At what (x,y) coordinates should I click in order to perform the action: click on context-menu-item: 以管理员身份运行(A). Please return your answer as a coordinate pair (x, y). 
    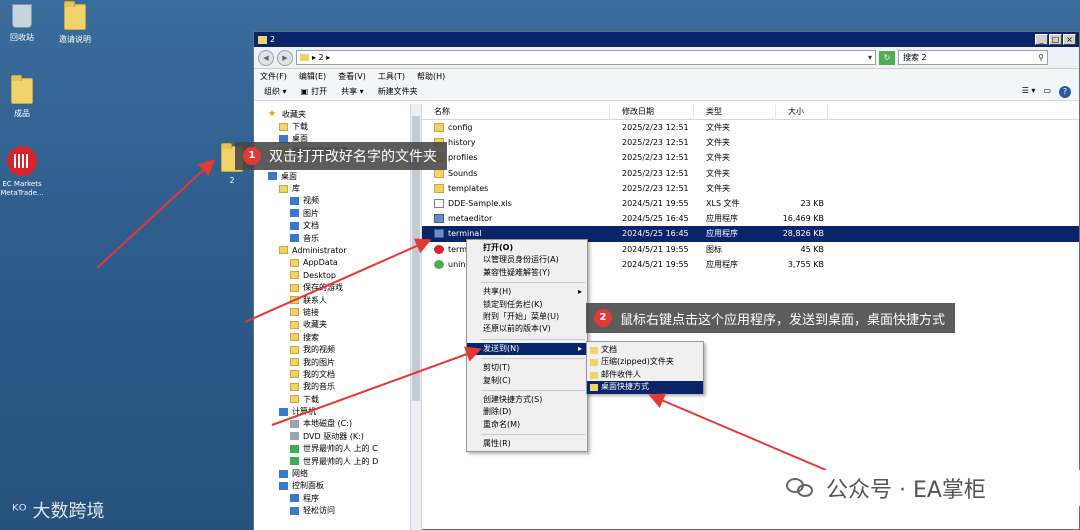
    Looking at the image, I should click on (527, 260).